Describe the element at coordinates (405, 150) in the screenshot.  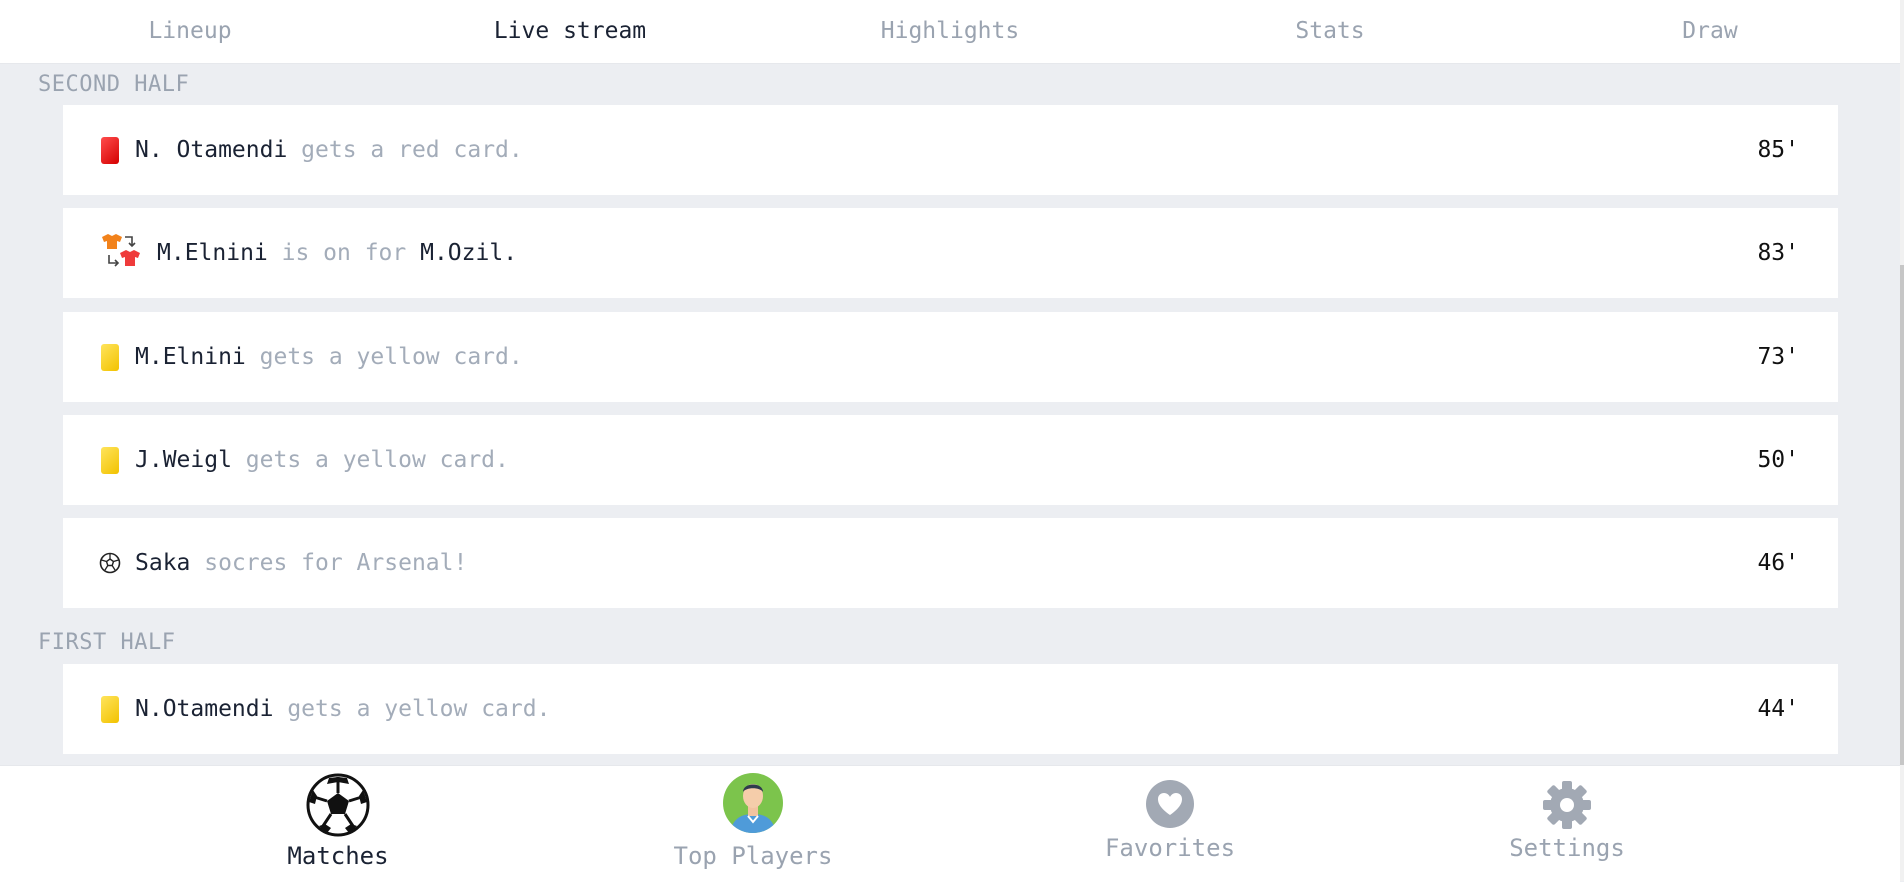
I see `event-description: gets a red card.` at that location.